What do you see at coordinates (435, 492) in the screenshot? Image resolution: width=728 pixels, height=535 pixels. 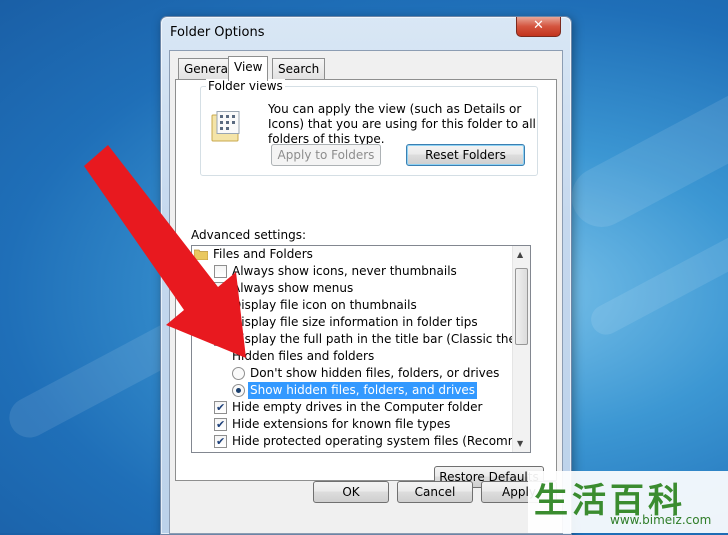 I see `cancel-button: Cancel` at bounding box center [435, 492].